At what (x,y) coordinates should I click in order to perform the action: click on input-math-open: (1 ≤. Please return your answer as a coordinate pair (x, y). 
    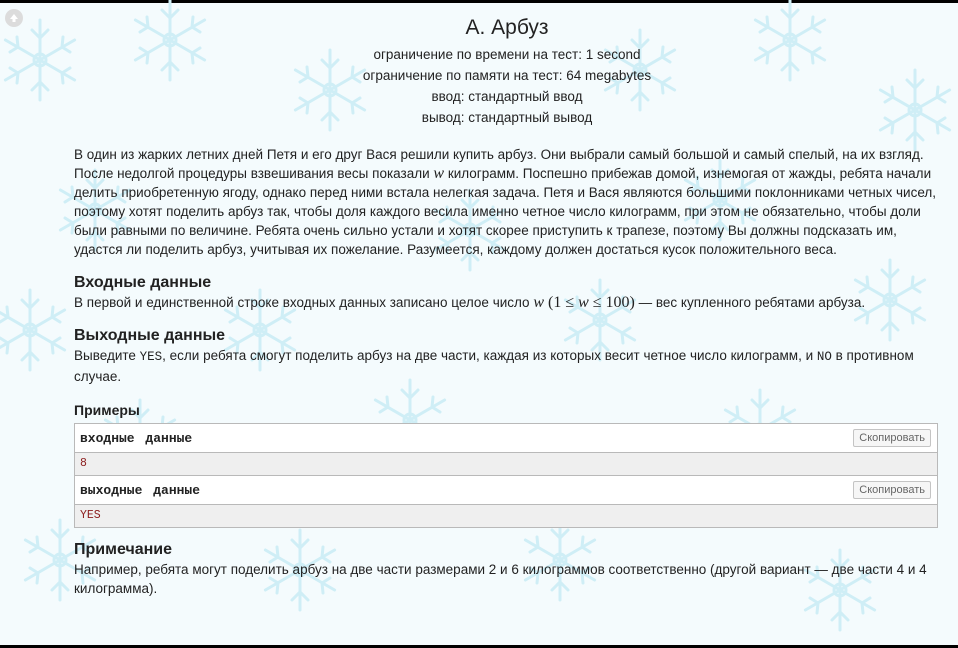
    Looking at the image, I should click on (561, 302).